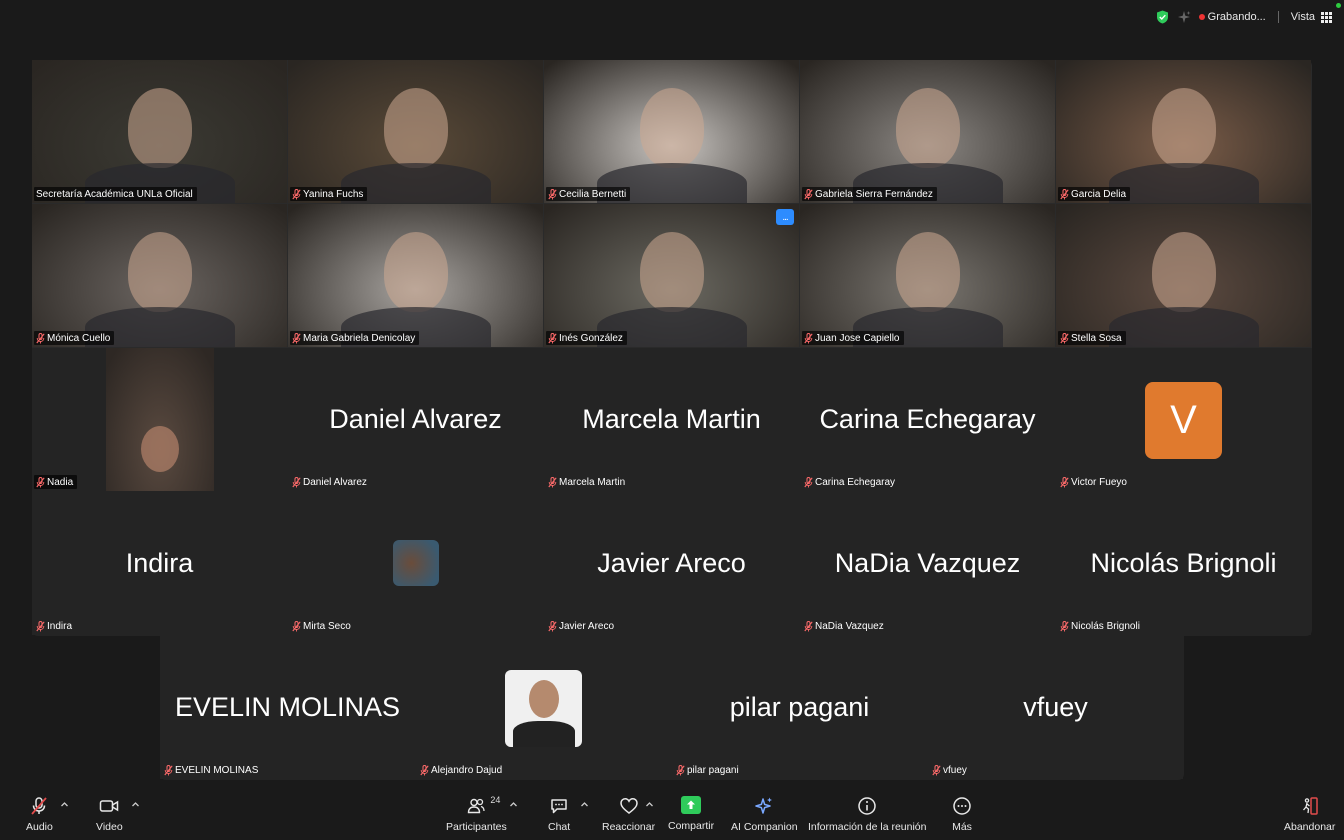 This screenshot has width=1344, height=840. What do you see at coordinates (869, 194) in the screenshot?
I see `participant-nameplate: Gabriela Sierra Fernández` at bounding box center [869, 194].